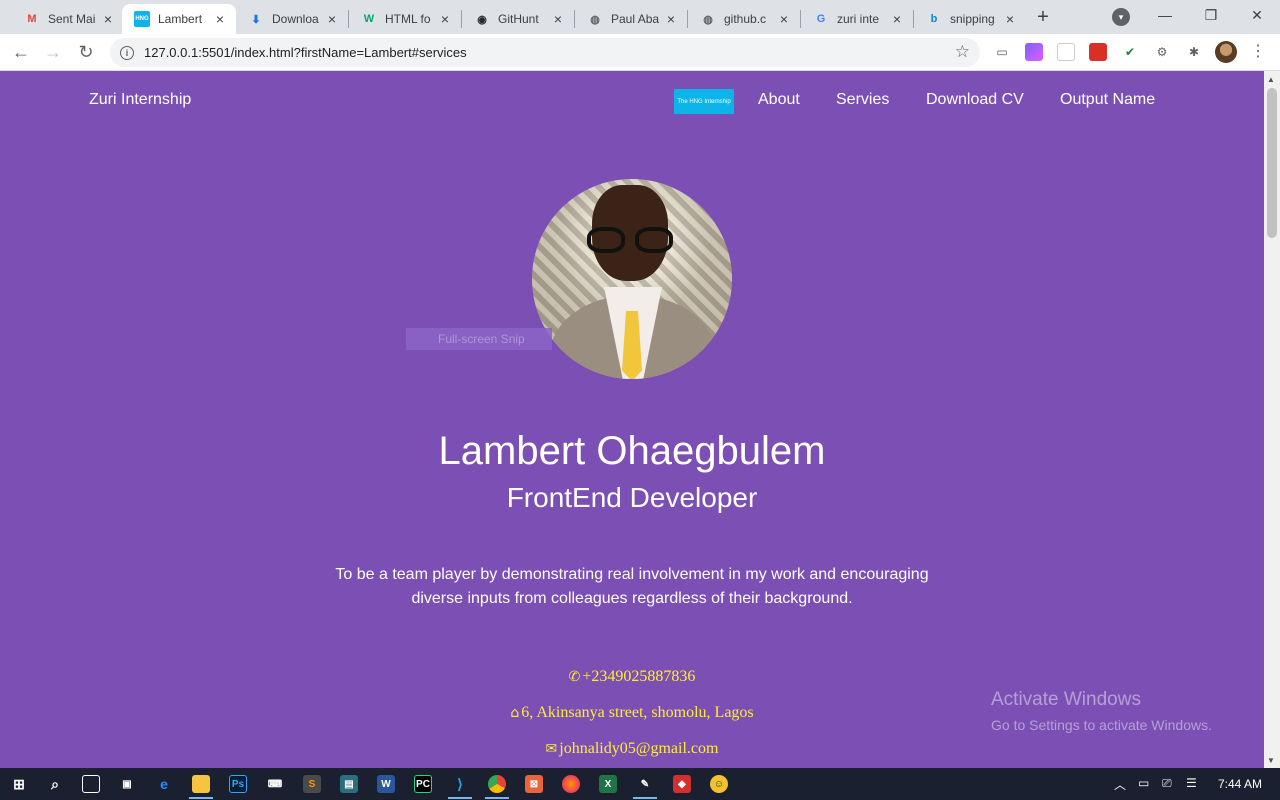 This screenshot has height=800, width=1280. What do you see at coordinates (140, 100) in the screenshot?
I see `site-brand: Zuri Internship` at bounding box center [140, 100].